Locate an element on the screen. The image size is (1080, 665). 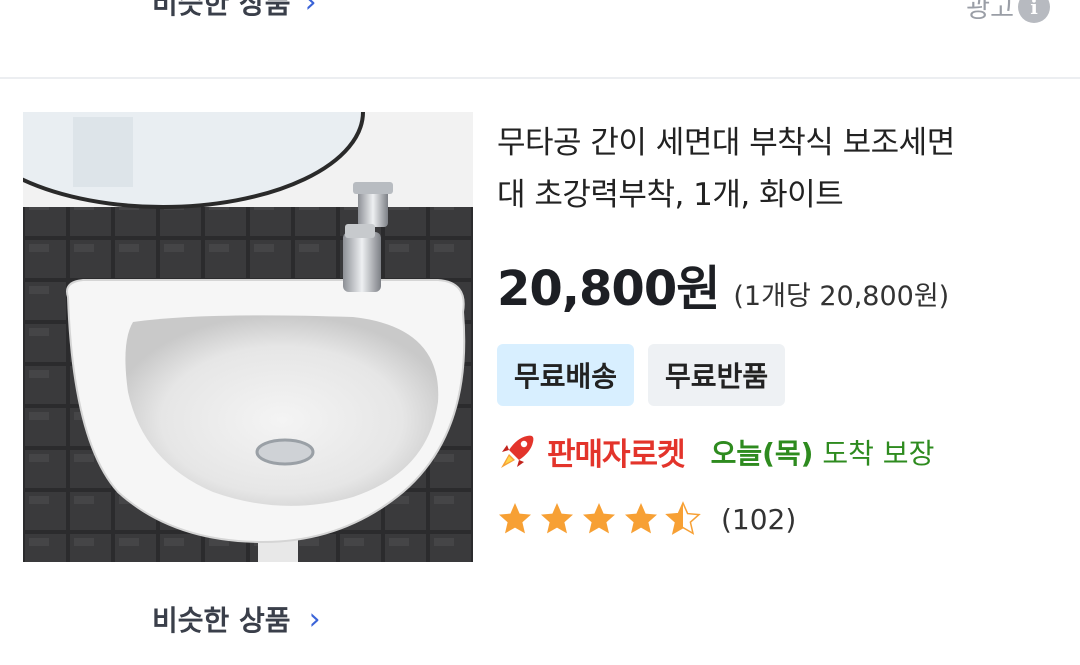
arrival-guarantee: 오늘(목) 도착 보장 is located at coordinates (823, 452).